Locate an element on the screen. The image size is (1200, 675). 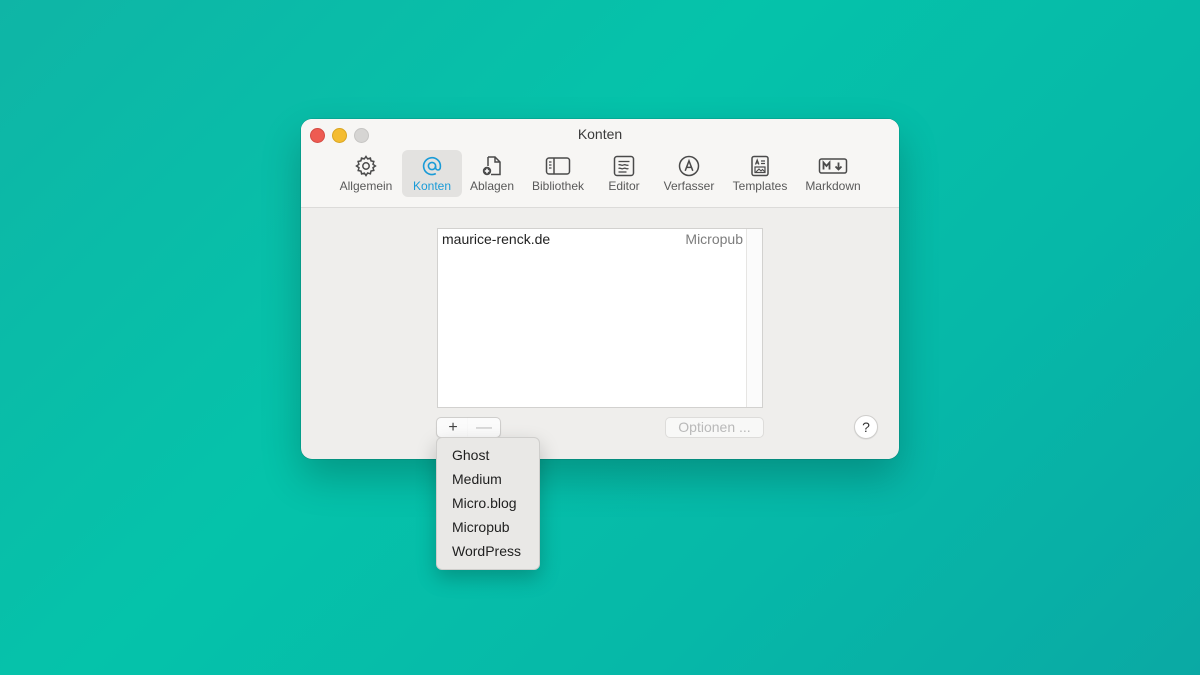
table-row: maurice-renck.de Micropub is located at coordinates (592, 239).